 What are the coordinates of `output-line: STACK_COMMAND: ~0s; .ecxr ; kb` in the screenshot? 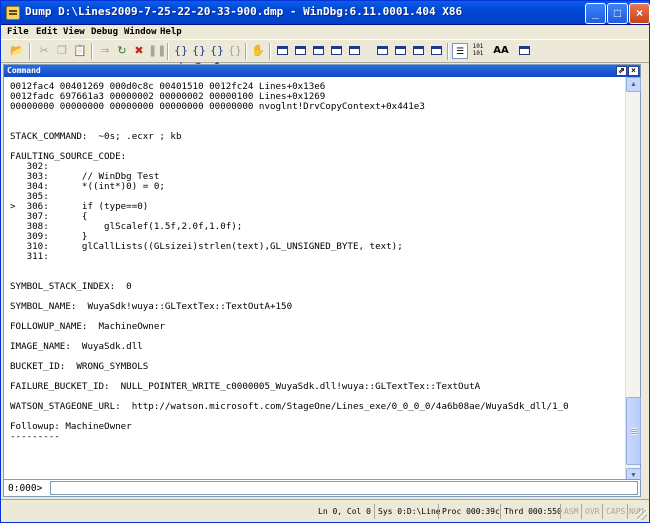 It's located at (96, 136).